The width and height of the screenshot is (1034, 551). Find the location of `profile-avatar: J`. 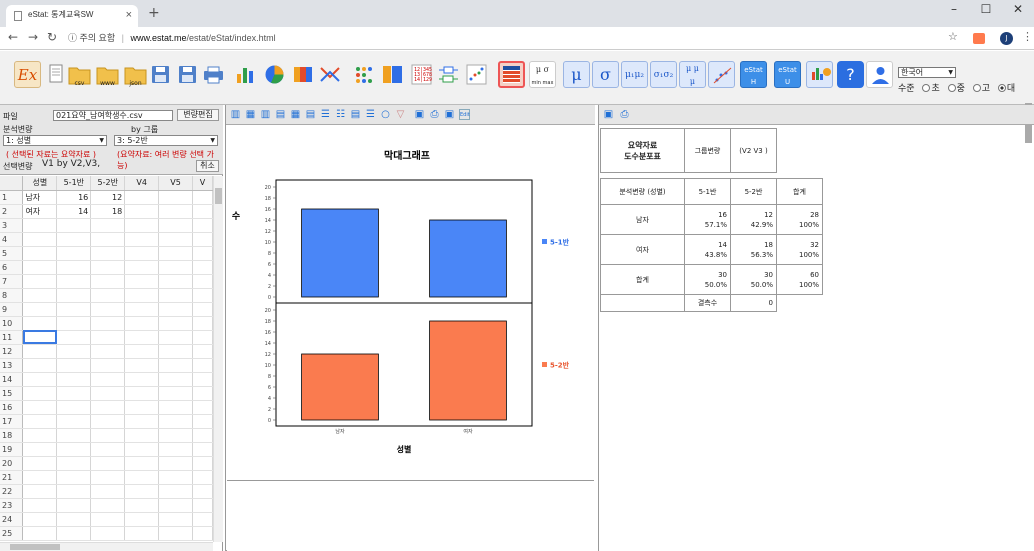

profile-avatar: J is located at coordinates (1006, 38).